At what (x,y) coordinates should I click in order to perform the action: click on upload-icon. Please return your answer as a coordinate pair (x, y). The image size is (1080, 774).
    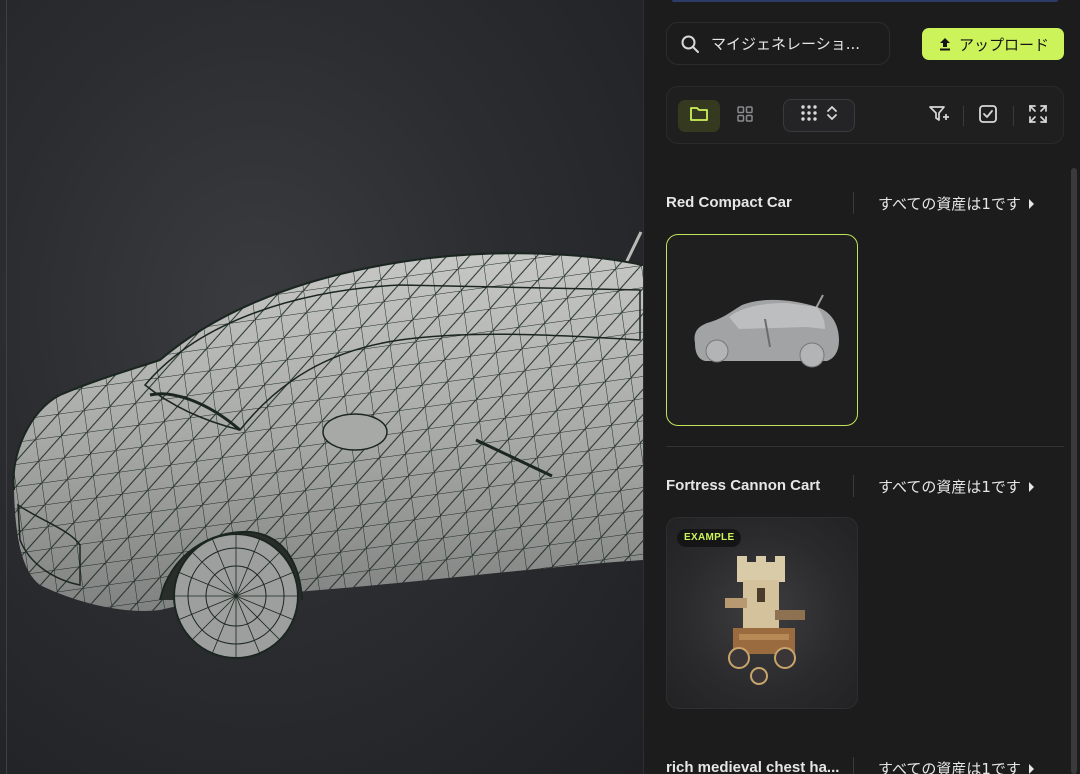
    Looking at the image, I should click on (945, 44).